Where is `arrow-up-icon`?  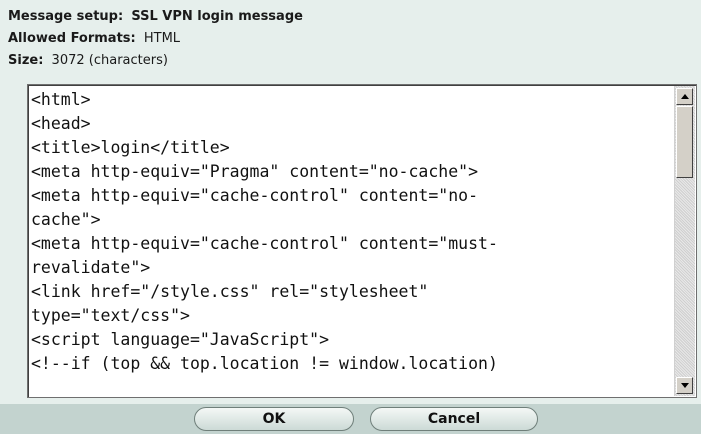 arrow-up-icon is located at coordinates (684, 96).